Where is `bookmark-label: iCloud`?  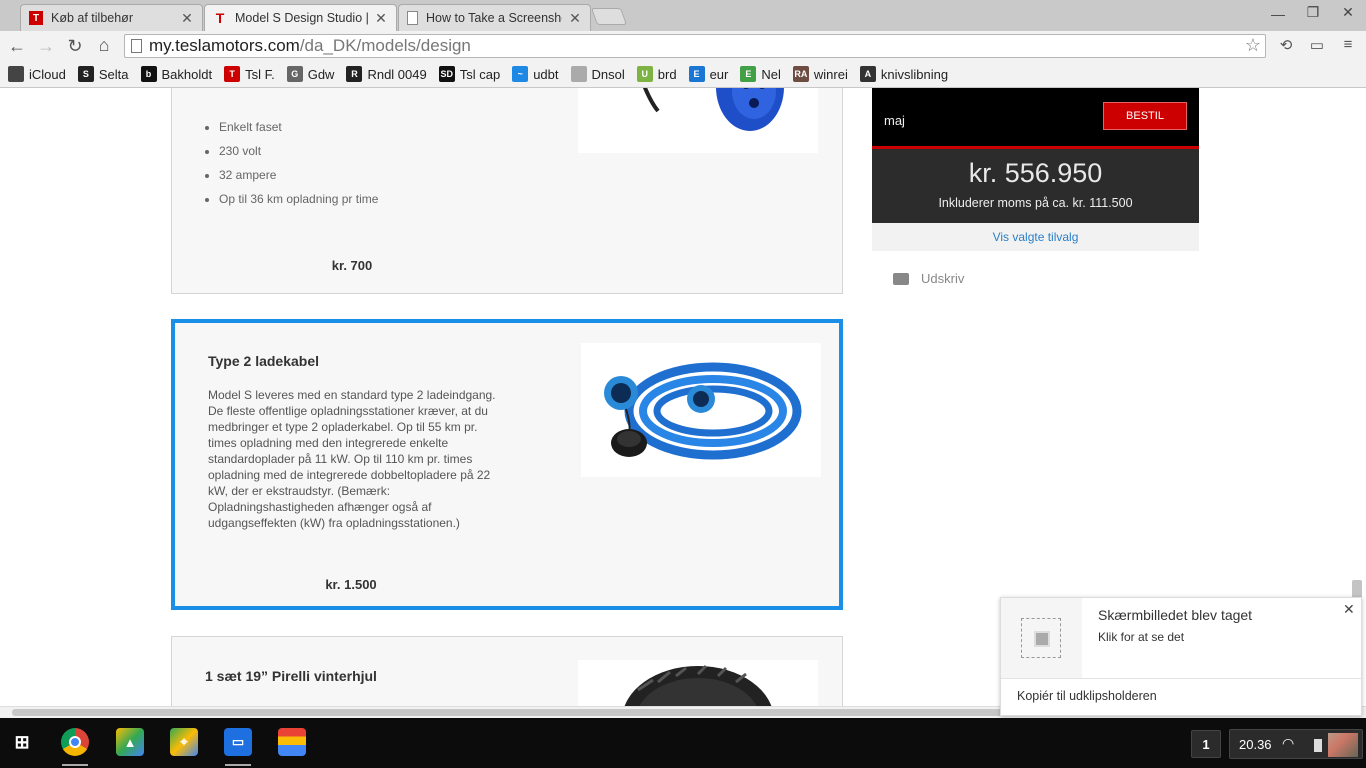 bookmark-label: iCloud is located at coordinates (47, 74).